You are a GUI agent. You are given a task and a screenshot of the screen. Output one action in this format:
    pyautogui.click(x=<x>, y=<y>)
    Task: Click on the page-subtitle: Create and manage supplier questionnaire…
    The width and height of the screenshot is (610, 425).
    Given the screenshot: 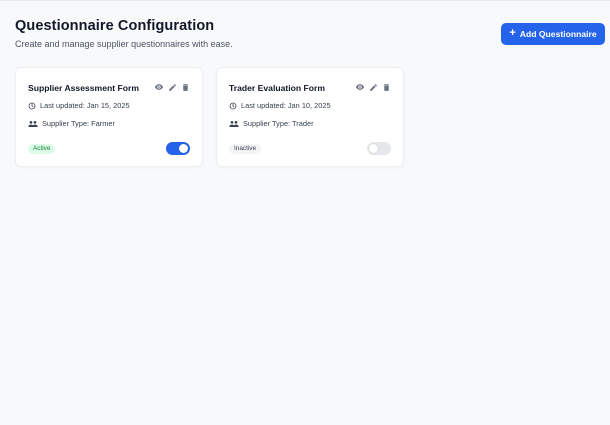 What is the action you would take?
    pyautogui.click(x=124, y=44)
    